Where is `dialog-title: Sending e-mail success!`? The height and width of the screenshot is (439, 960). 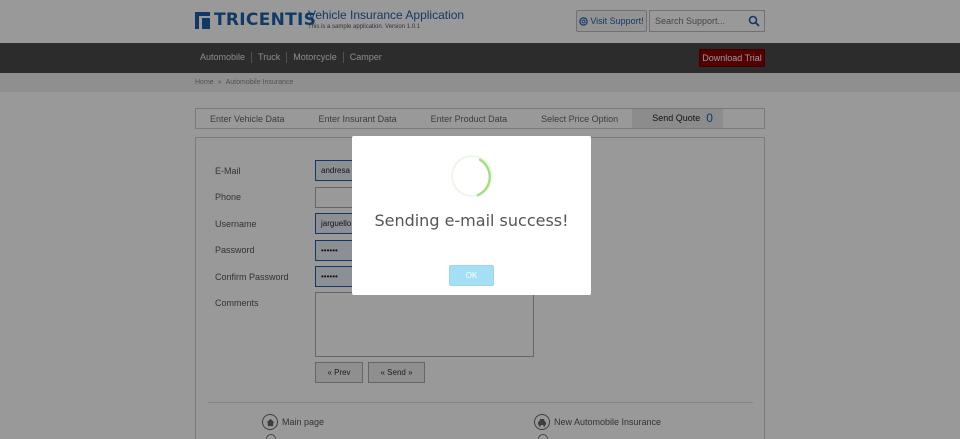
dialog-title: Sending e-mail success! is located at coordinates (471, 220).